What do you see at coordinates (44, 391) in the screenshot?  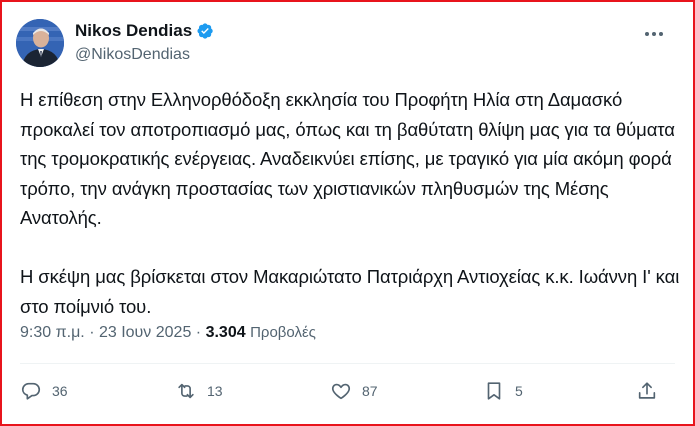 I see `reply-button: 36` at bounding box center [44, 391].